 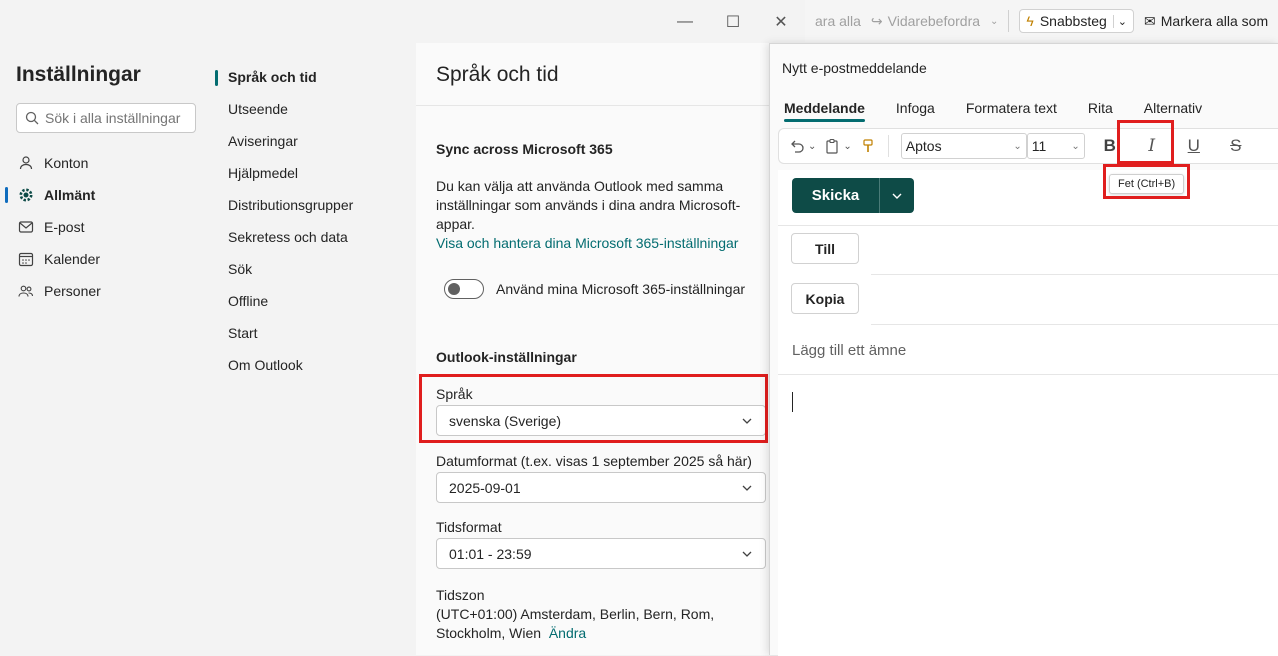 I want to click on date-format-value: 2025-09-01, so click(x=485, y=487).